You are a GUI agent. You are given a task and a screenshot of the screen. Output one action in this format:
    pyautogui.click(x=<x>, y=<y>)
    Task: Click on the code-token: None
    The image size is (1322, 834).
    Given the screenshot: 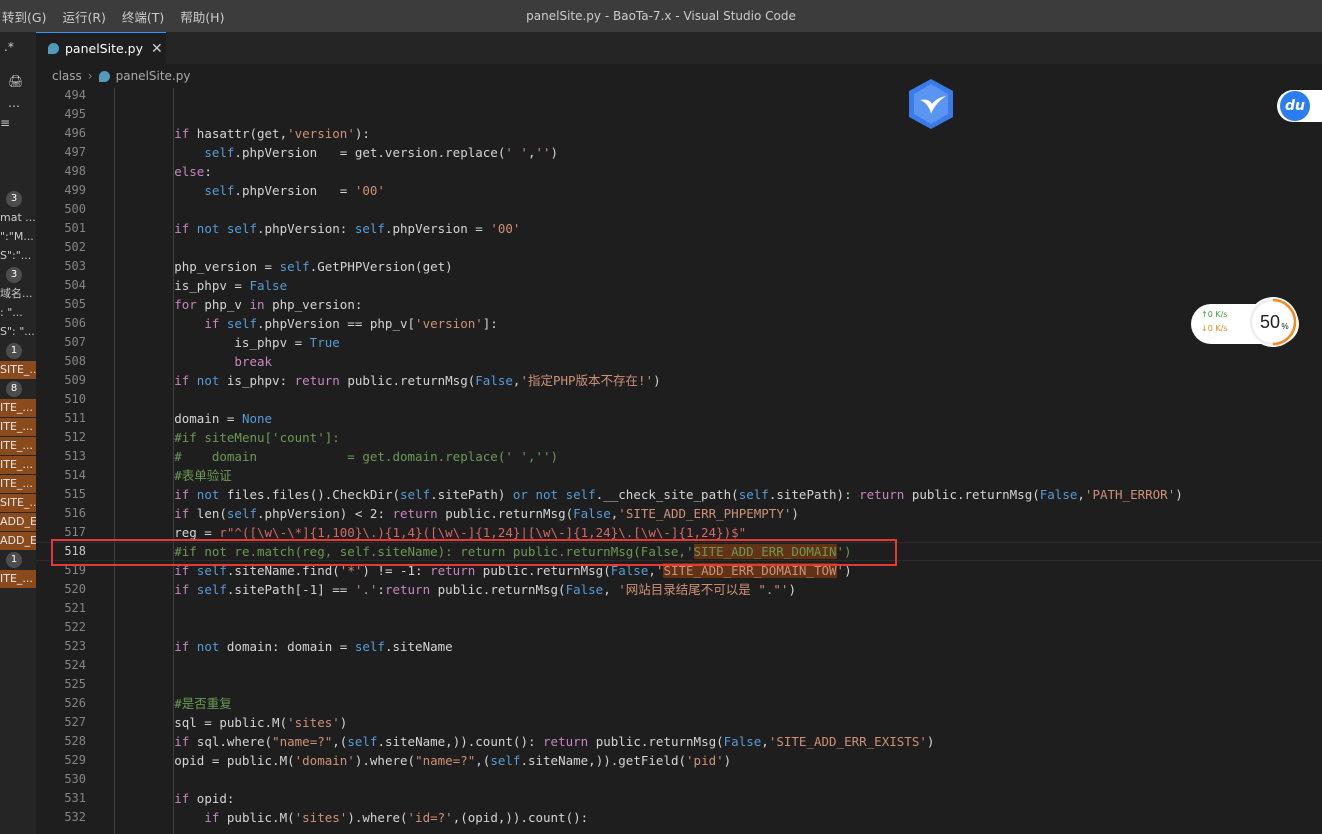 What is the action you would take?
    pyautogui.click(x=257, y=418)
    